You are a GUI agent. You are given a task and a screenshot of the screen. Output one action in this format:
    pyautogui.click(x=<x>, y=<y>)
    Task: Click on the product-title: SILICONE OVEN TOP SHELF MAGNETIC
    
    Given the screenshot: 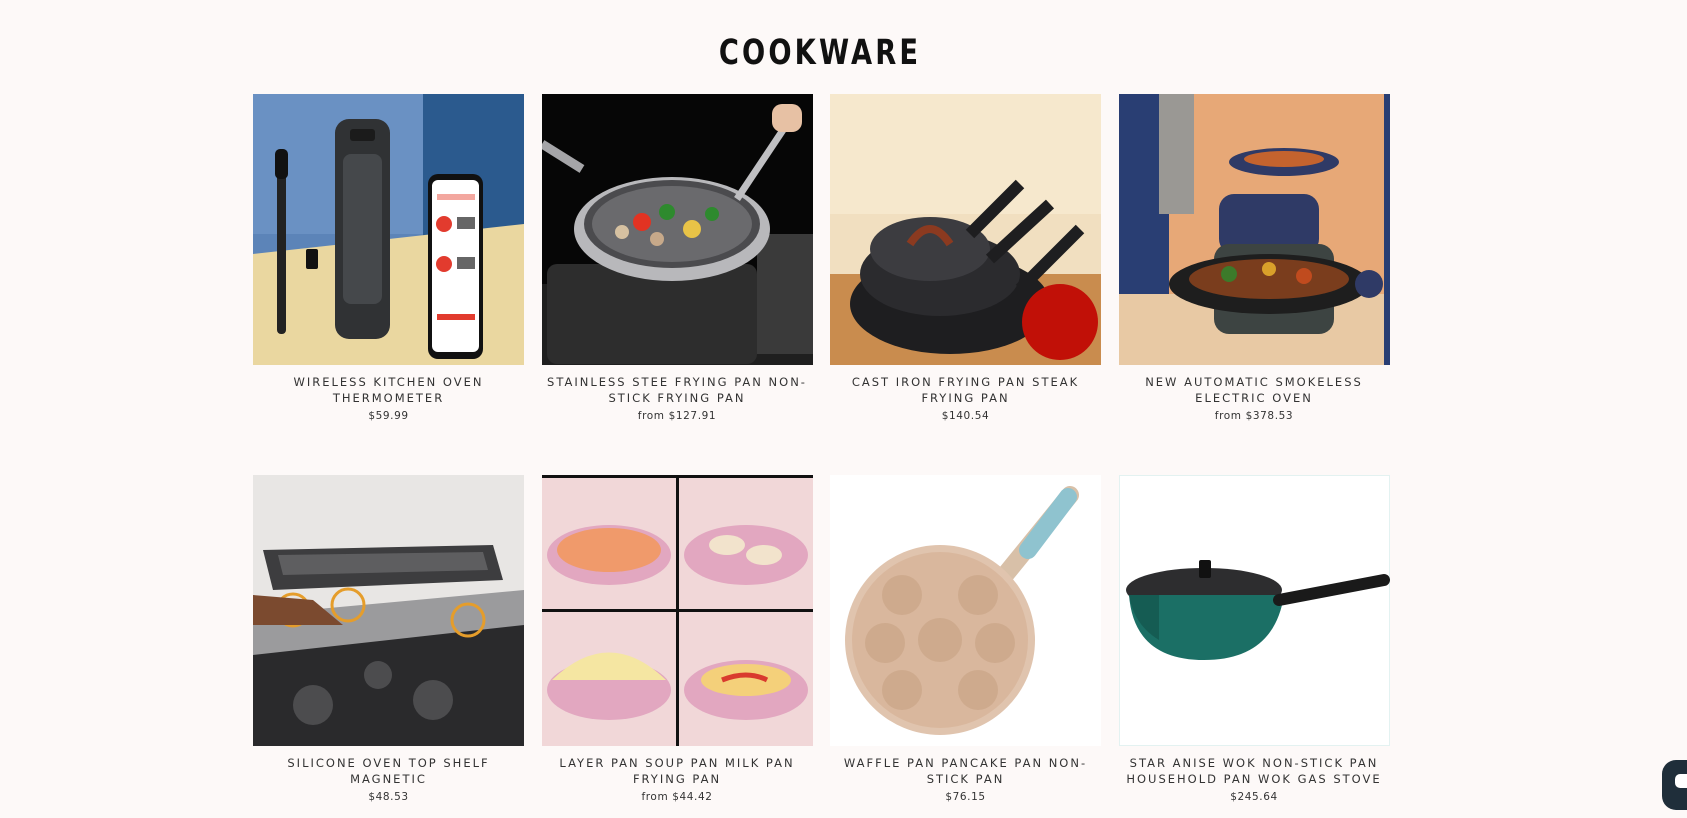 What is the action you would take?
    pyautogui.click(x=388, y=771)
    